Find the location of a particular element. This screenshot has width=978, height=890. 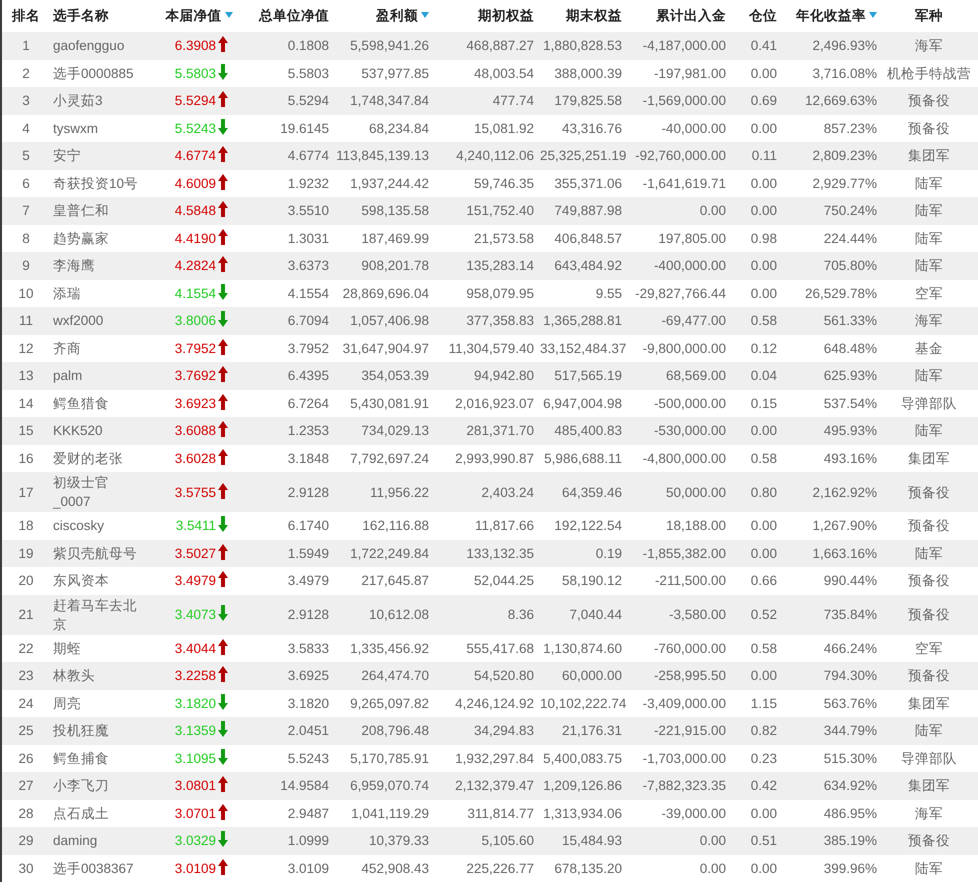

table-cell: 15,081.92 is located at coordinates (484, 128).